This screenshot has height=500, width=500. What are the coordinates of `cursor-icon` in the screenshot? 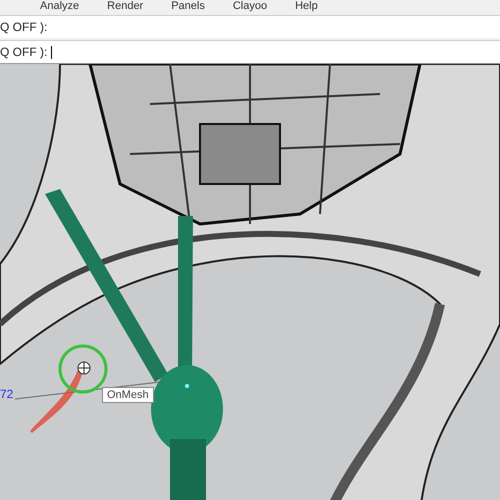 It's located at (84, 368).